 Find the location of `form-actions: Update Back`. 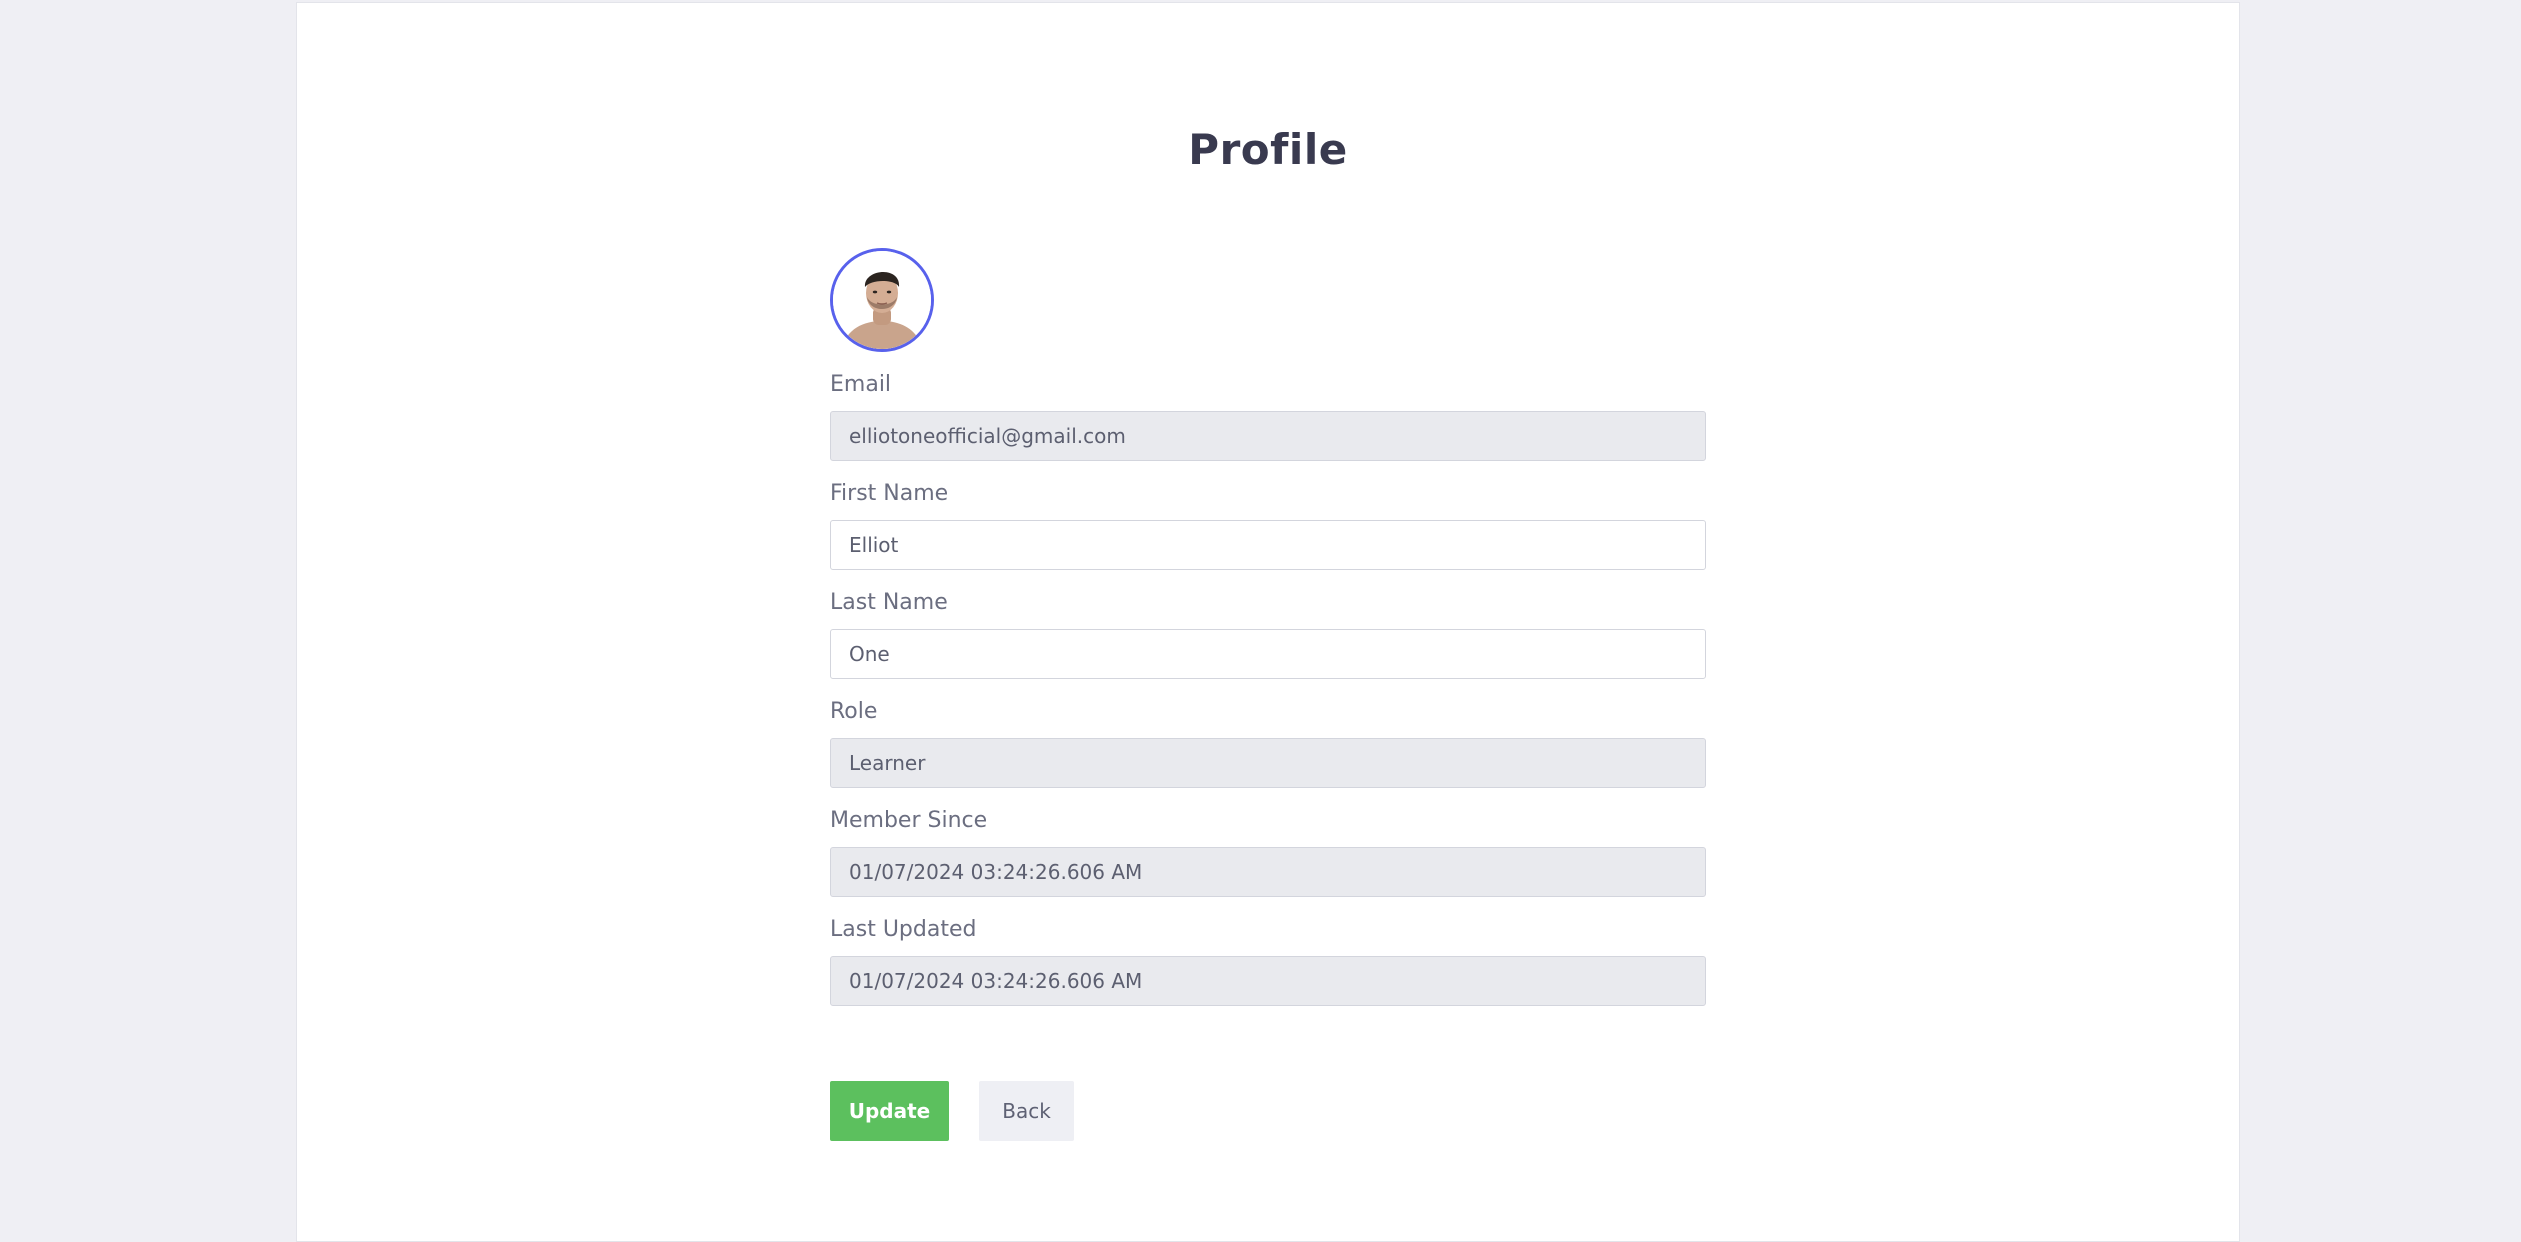

form-actions: Update Back is located at coordinates (952, 1111).